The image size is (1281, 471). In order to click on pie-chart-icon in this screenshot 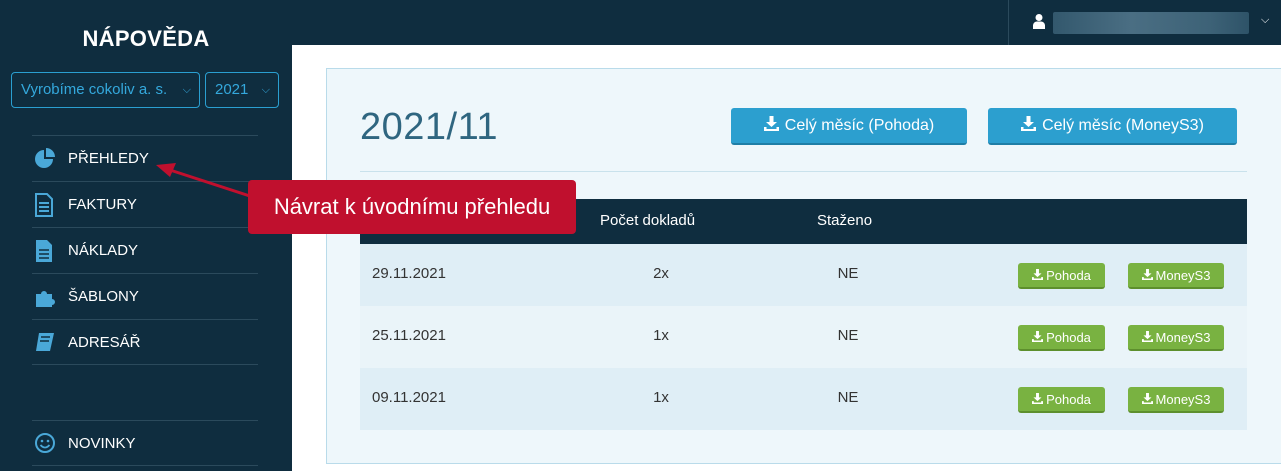, I will do `click(50, 158)`.